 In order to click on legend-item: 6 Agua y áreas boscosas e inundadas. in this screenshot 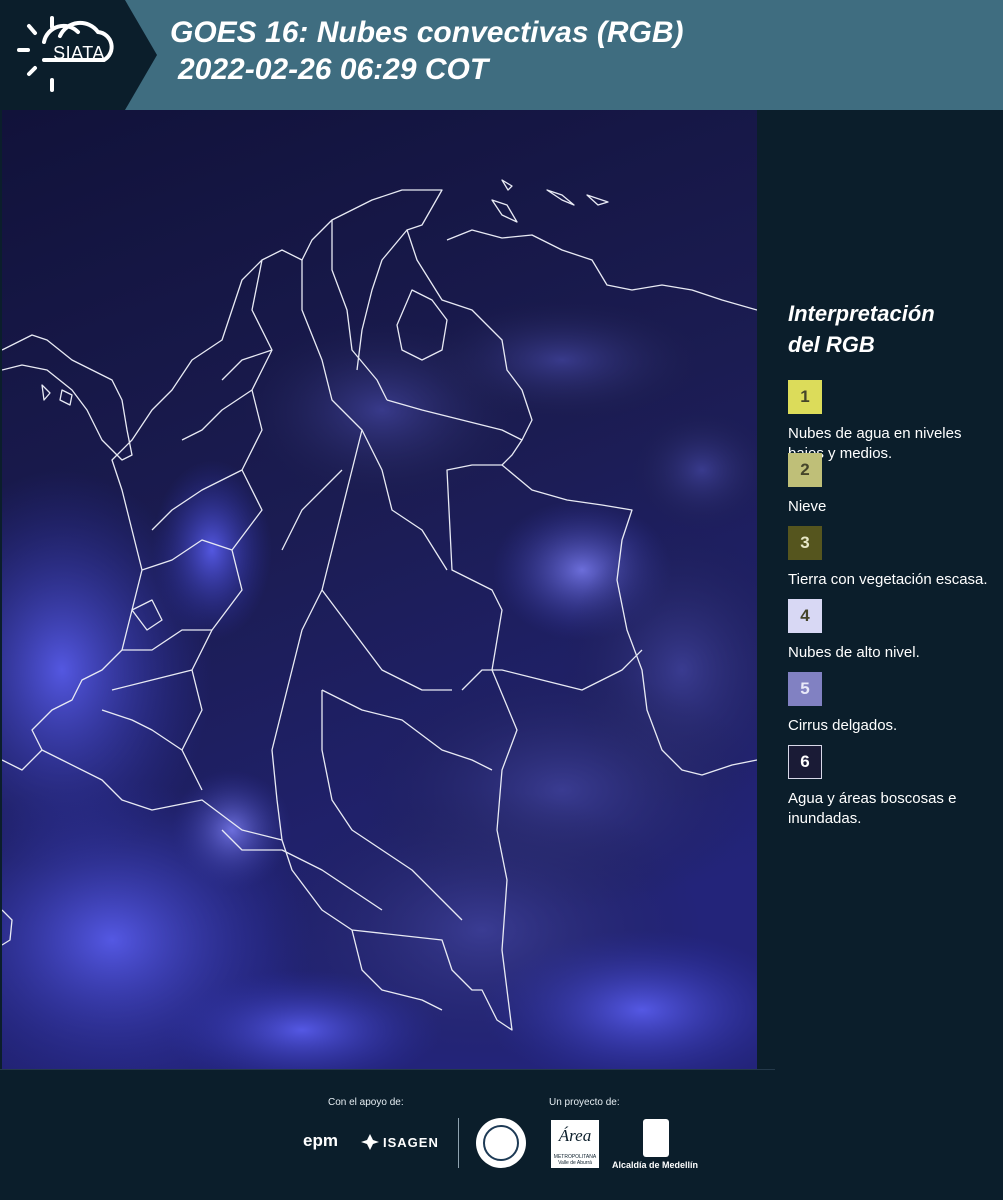, I will do `click(890, 786)`.